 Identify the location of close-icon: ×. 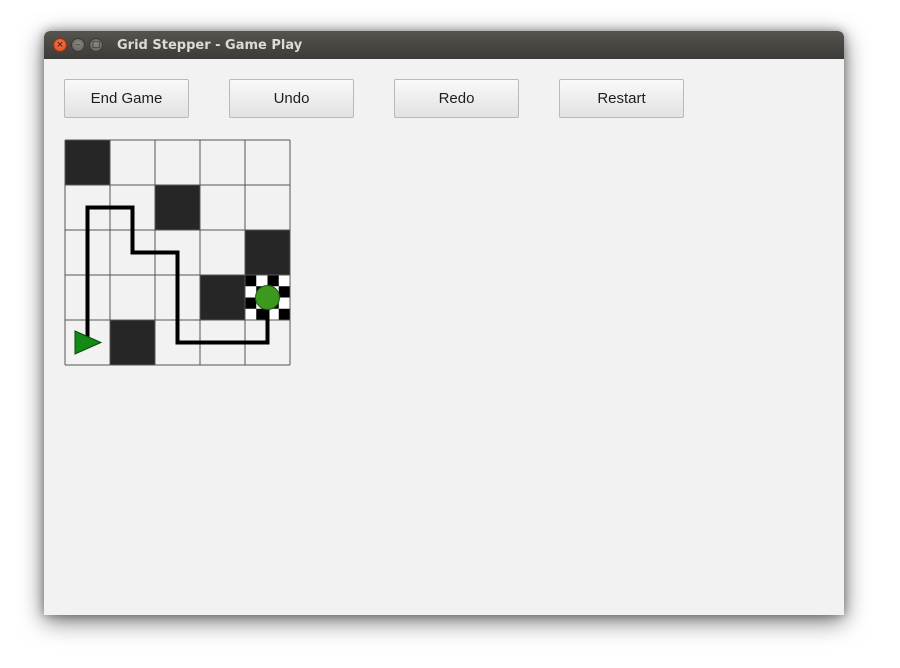
(60, 44).